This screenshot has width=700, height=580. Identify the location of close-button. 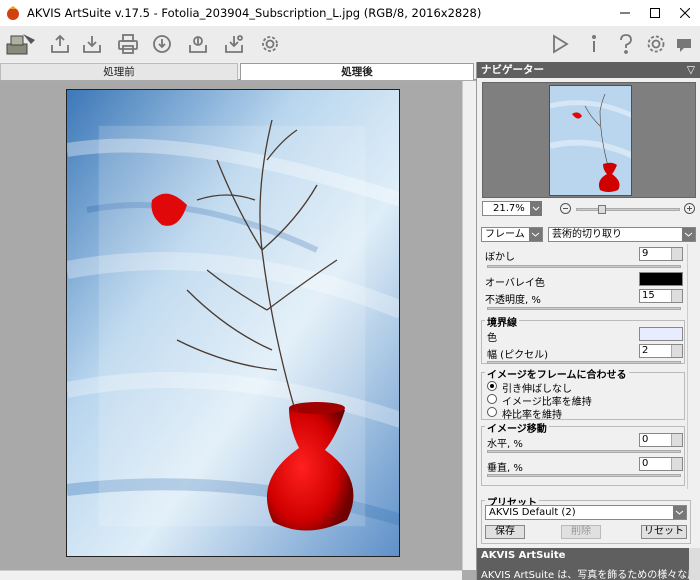
(685, 13).